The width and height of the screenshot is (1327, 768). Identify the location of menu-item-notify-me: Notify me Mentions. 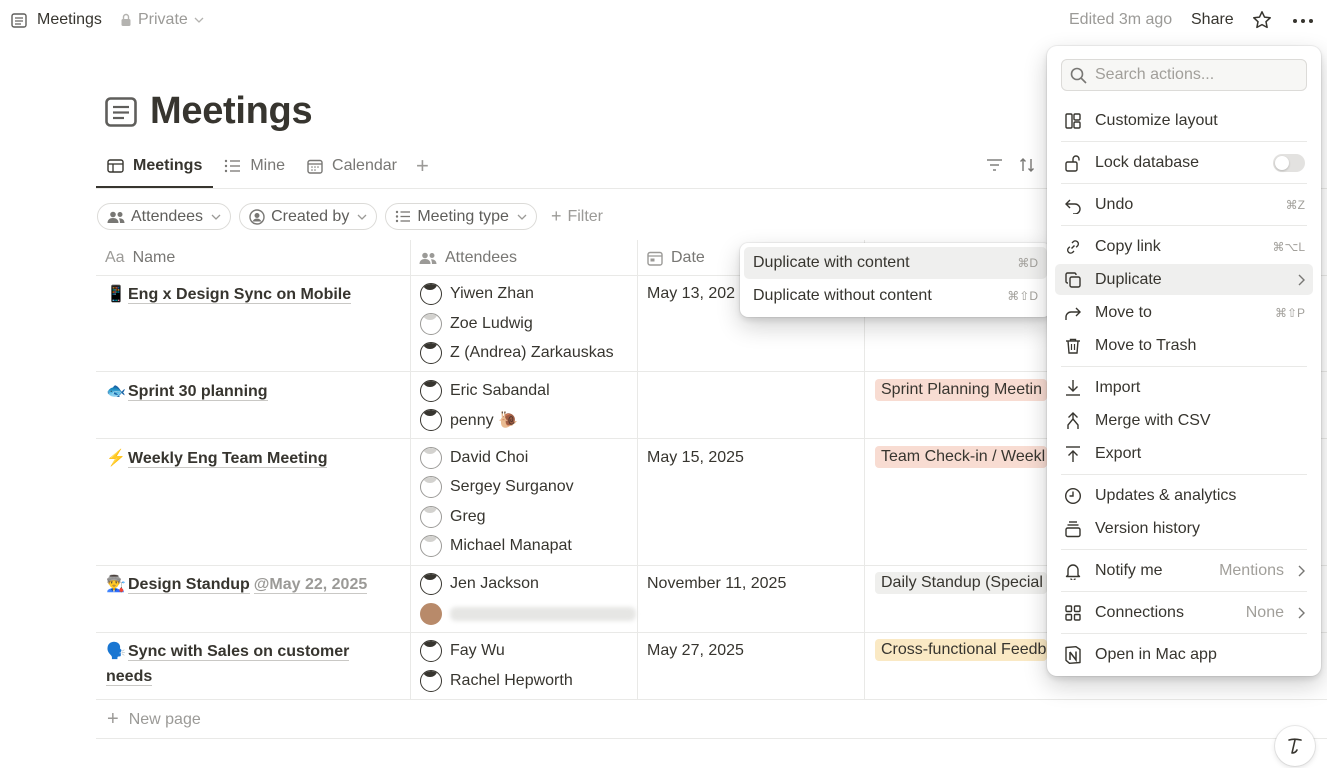
(1184, 570).